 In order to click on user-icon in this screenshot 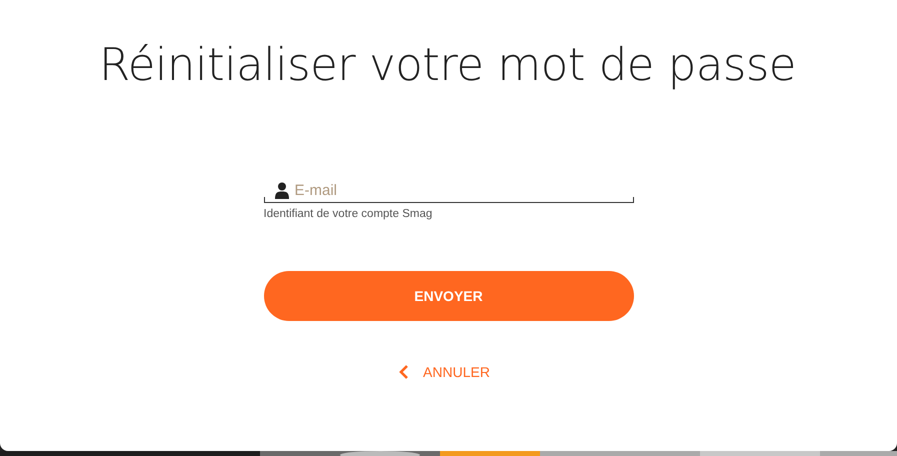, I will do `click(281, 190)`.